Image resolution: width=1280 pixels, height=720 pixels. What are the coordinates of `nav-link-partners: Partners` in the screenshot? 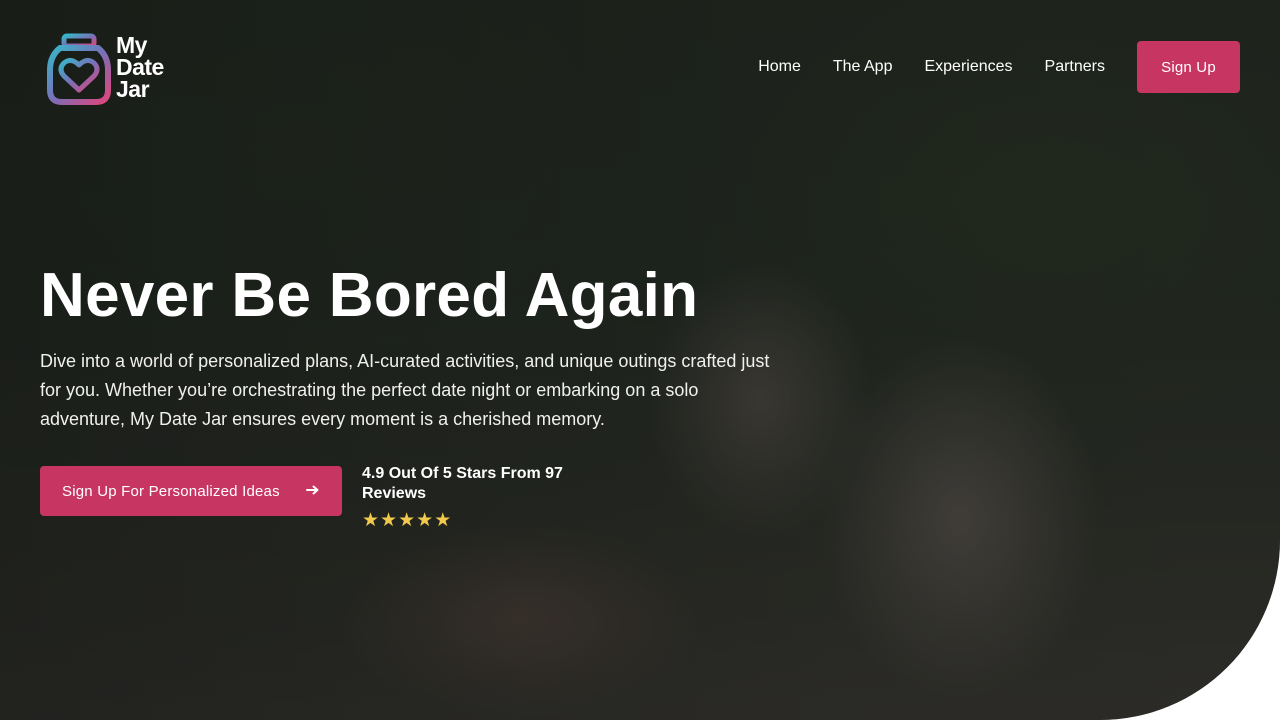 It's located at (1075, 67).